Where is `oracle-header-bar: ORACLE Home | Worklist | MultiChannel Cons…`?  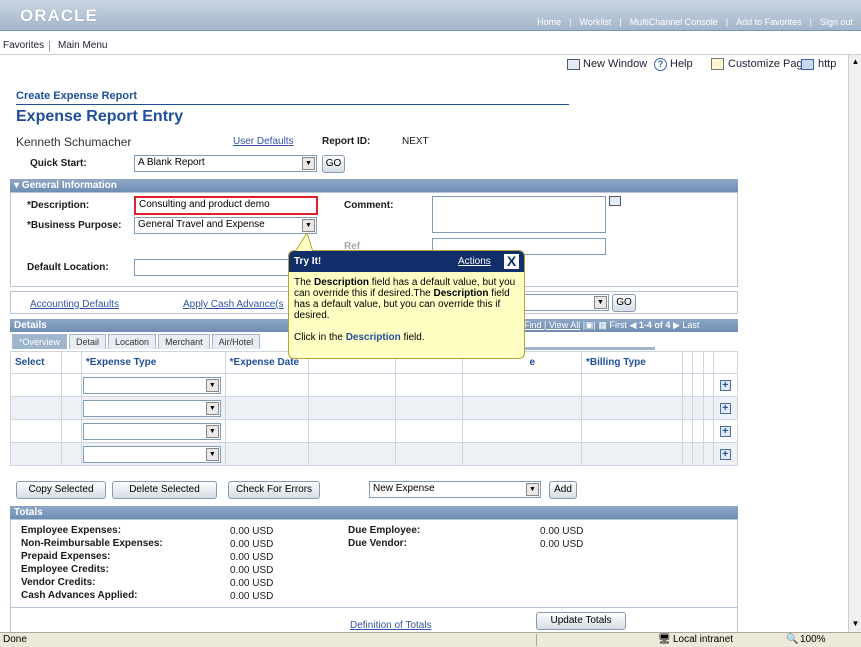
oracle-header-bar: ORACLE Home | Worklist | MultiChannel Cons… is located at coordinates (430, 15).